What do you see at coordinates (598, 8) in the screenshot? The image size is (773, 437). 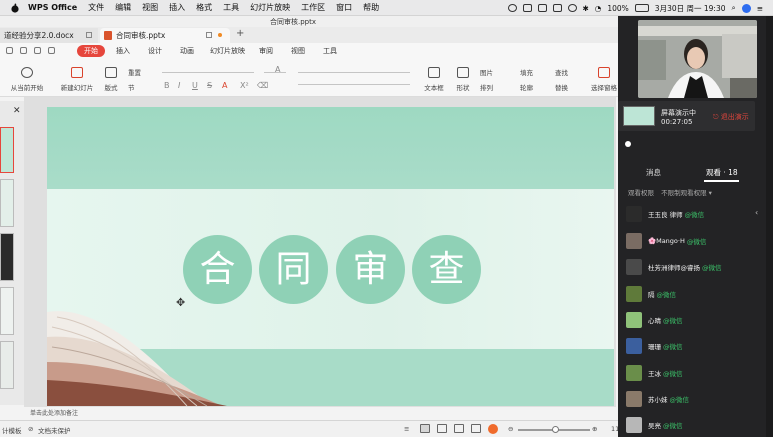 I see `wifi-icon: ◔` at bounding box center [598, 8].